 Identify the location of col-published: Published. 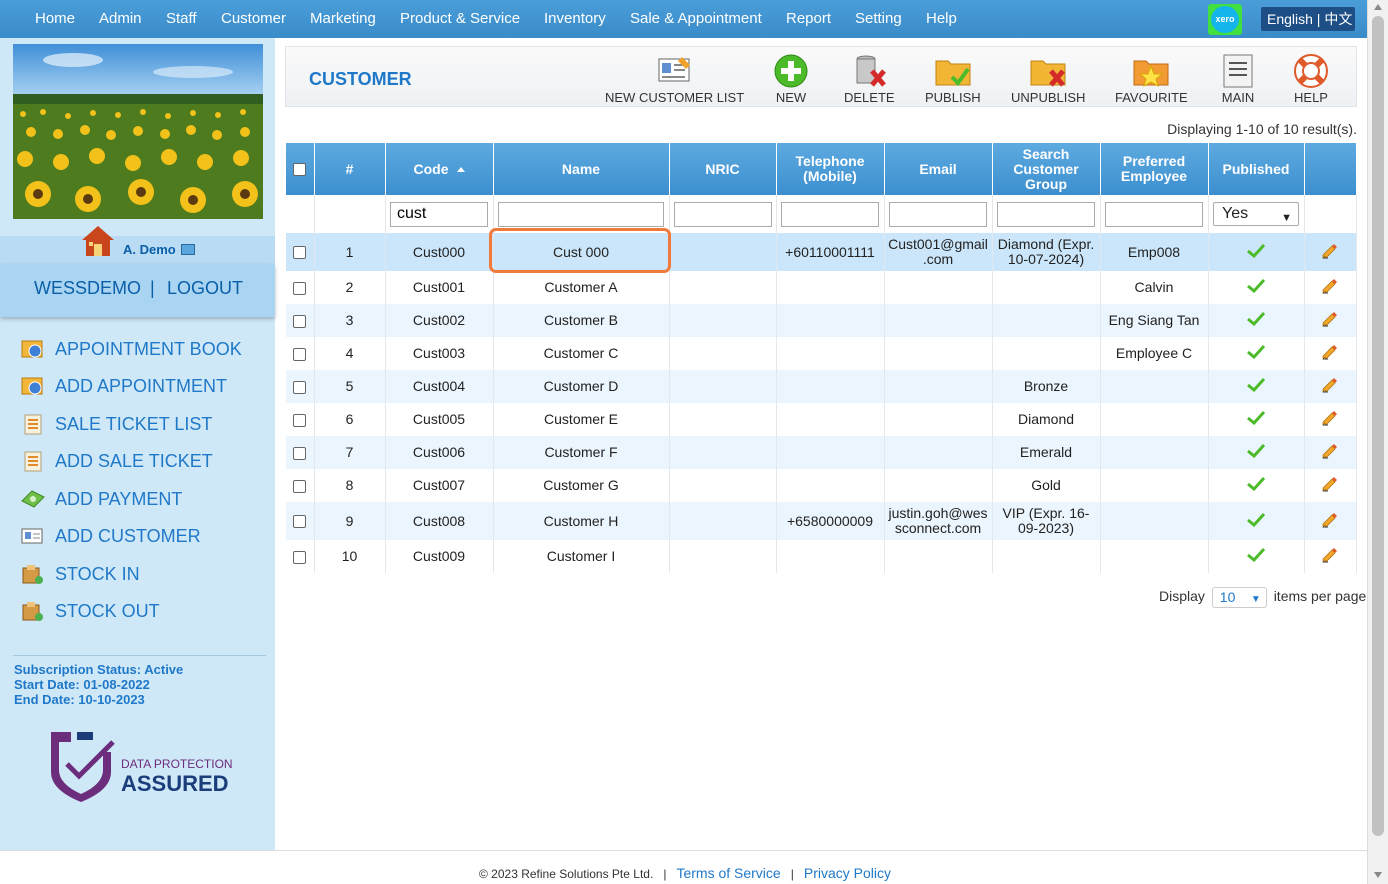
(1256, 169).